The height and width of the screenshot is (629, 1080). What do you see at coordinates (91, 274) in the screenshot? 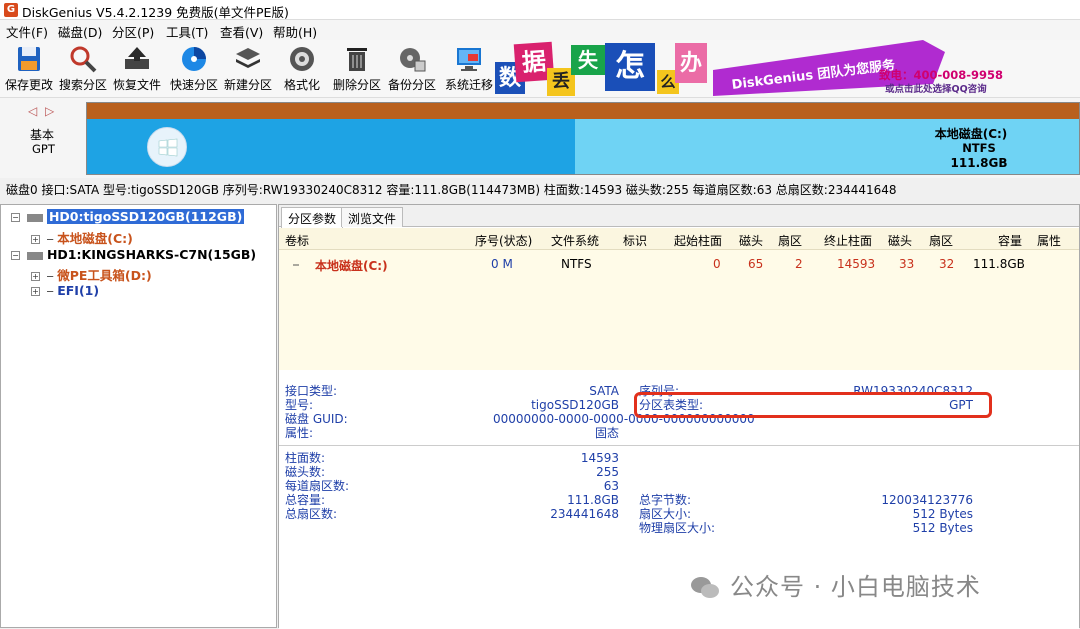
I see `tree-item-d: + ⎯ 微PE工具箱(D:)` at bounding box center [91, 274].